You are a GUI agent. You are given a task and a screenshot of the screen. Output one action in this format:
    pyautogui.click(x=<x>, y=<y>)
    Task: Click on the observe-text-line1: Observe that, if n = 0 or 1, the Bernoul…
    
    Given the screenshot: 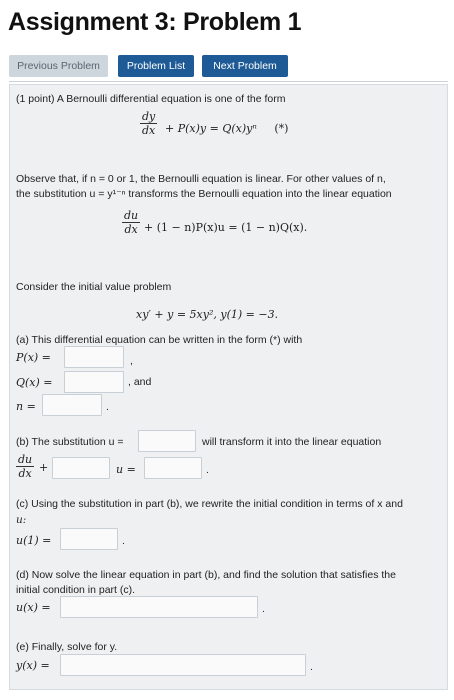 What is the action you would take?
    pyautogui.click(x=201, y=179)
    